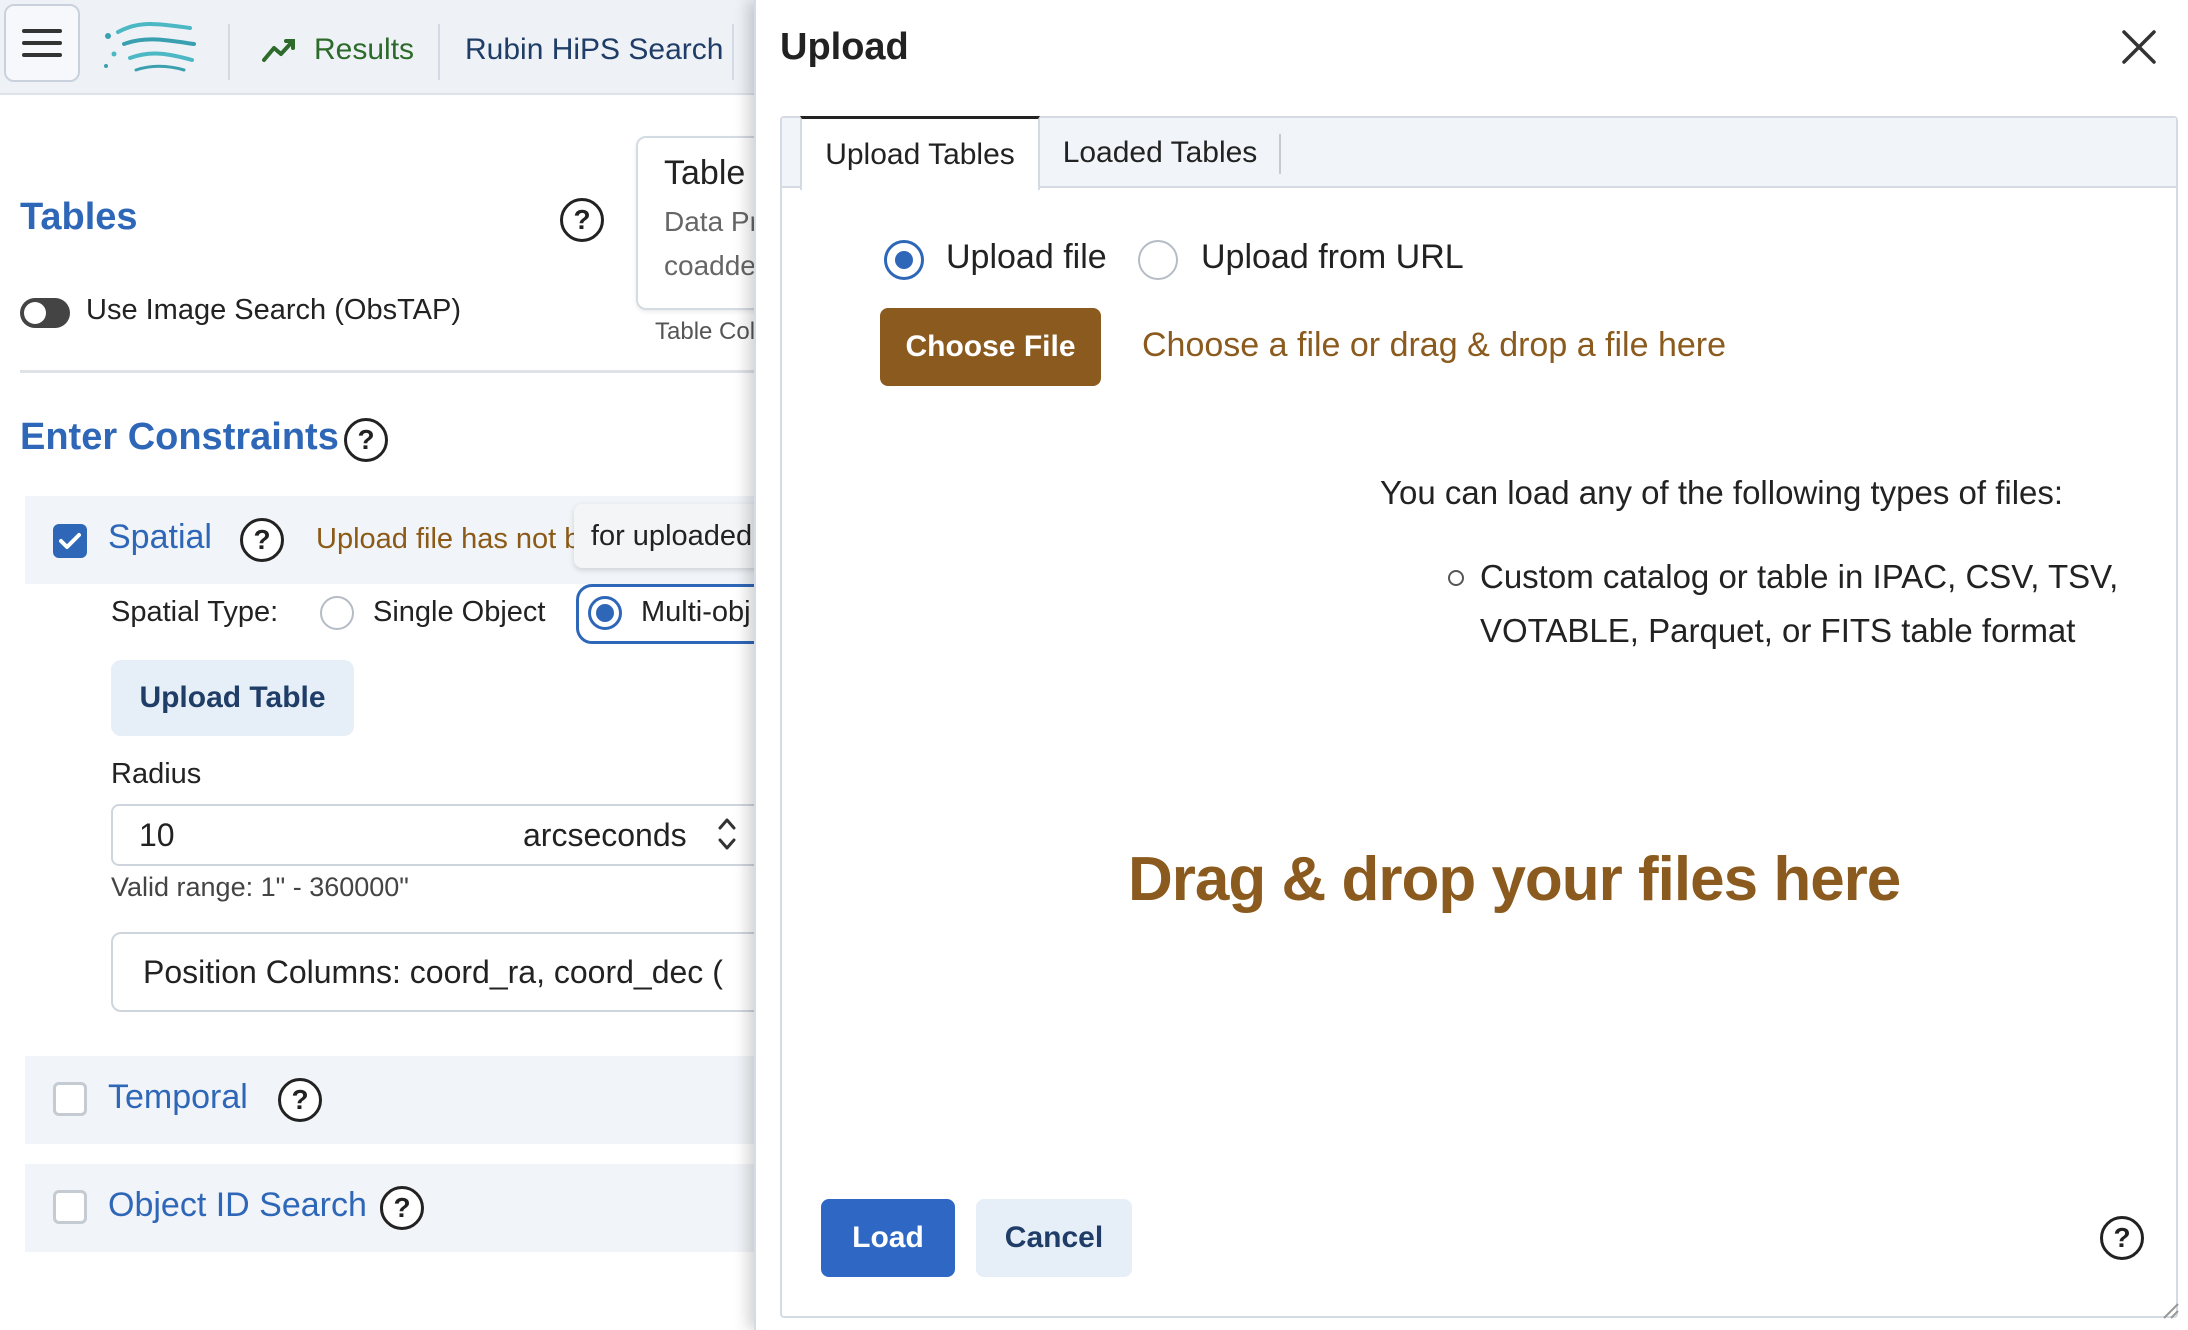 Image resolution: width=2188 pixels, height=1330 pixels. I want to click on cancel-button: Cancel, so click(1054, 1238).